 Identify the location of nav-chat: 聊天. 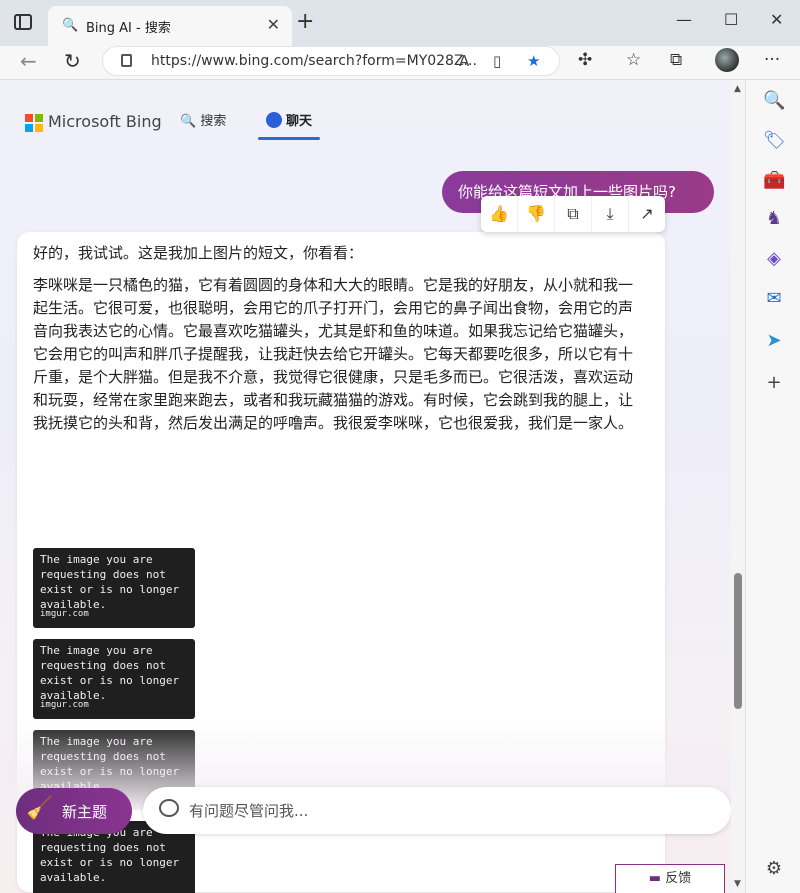
(289, 119).